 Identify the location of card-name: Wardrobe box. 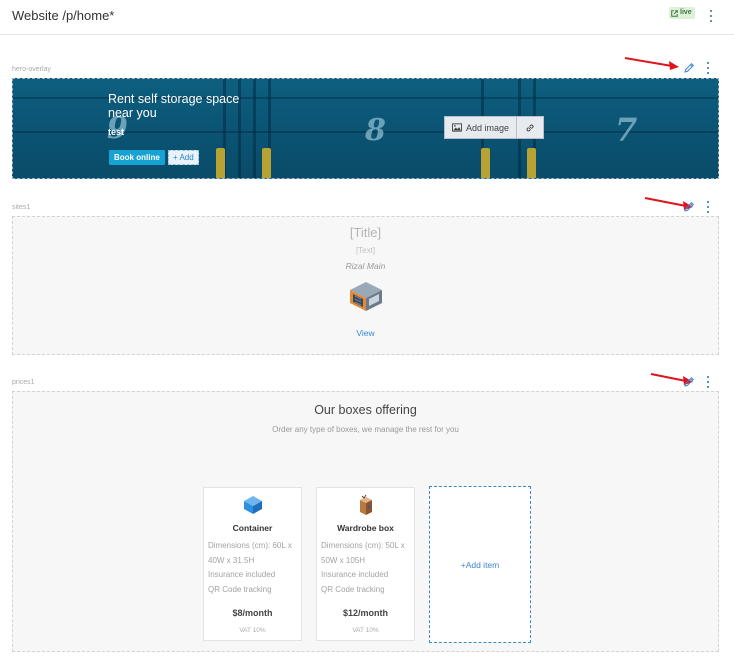
(365, 528).